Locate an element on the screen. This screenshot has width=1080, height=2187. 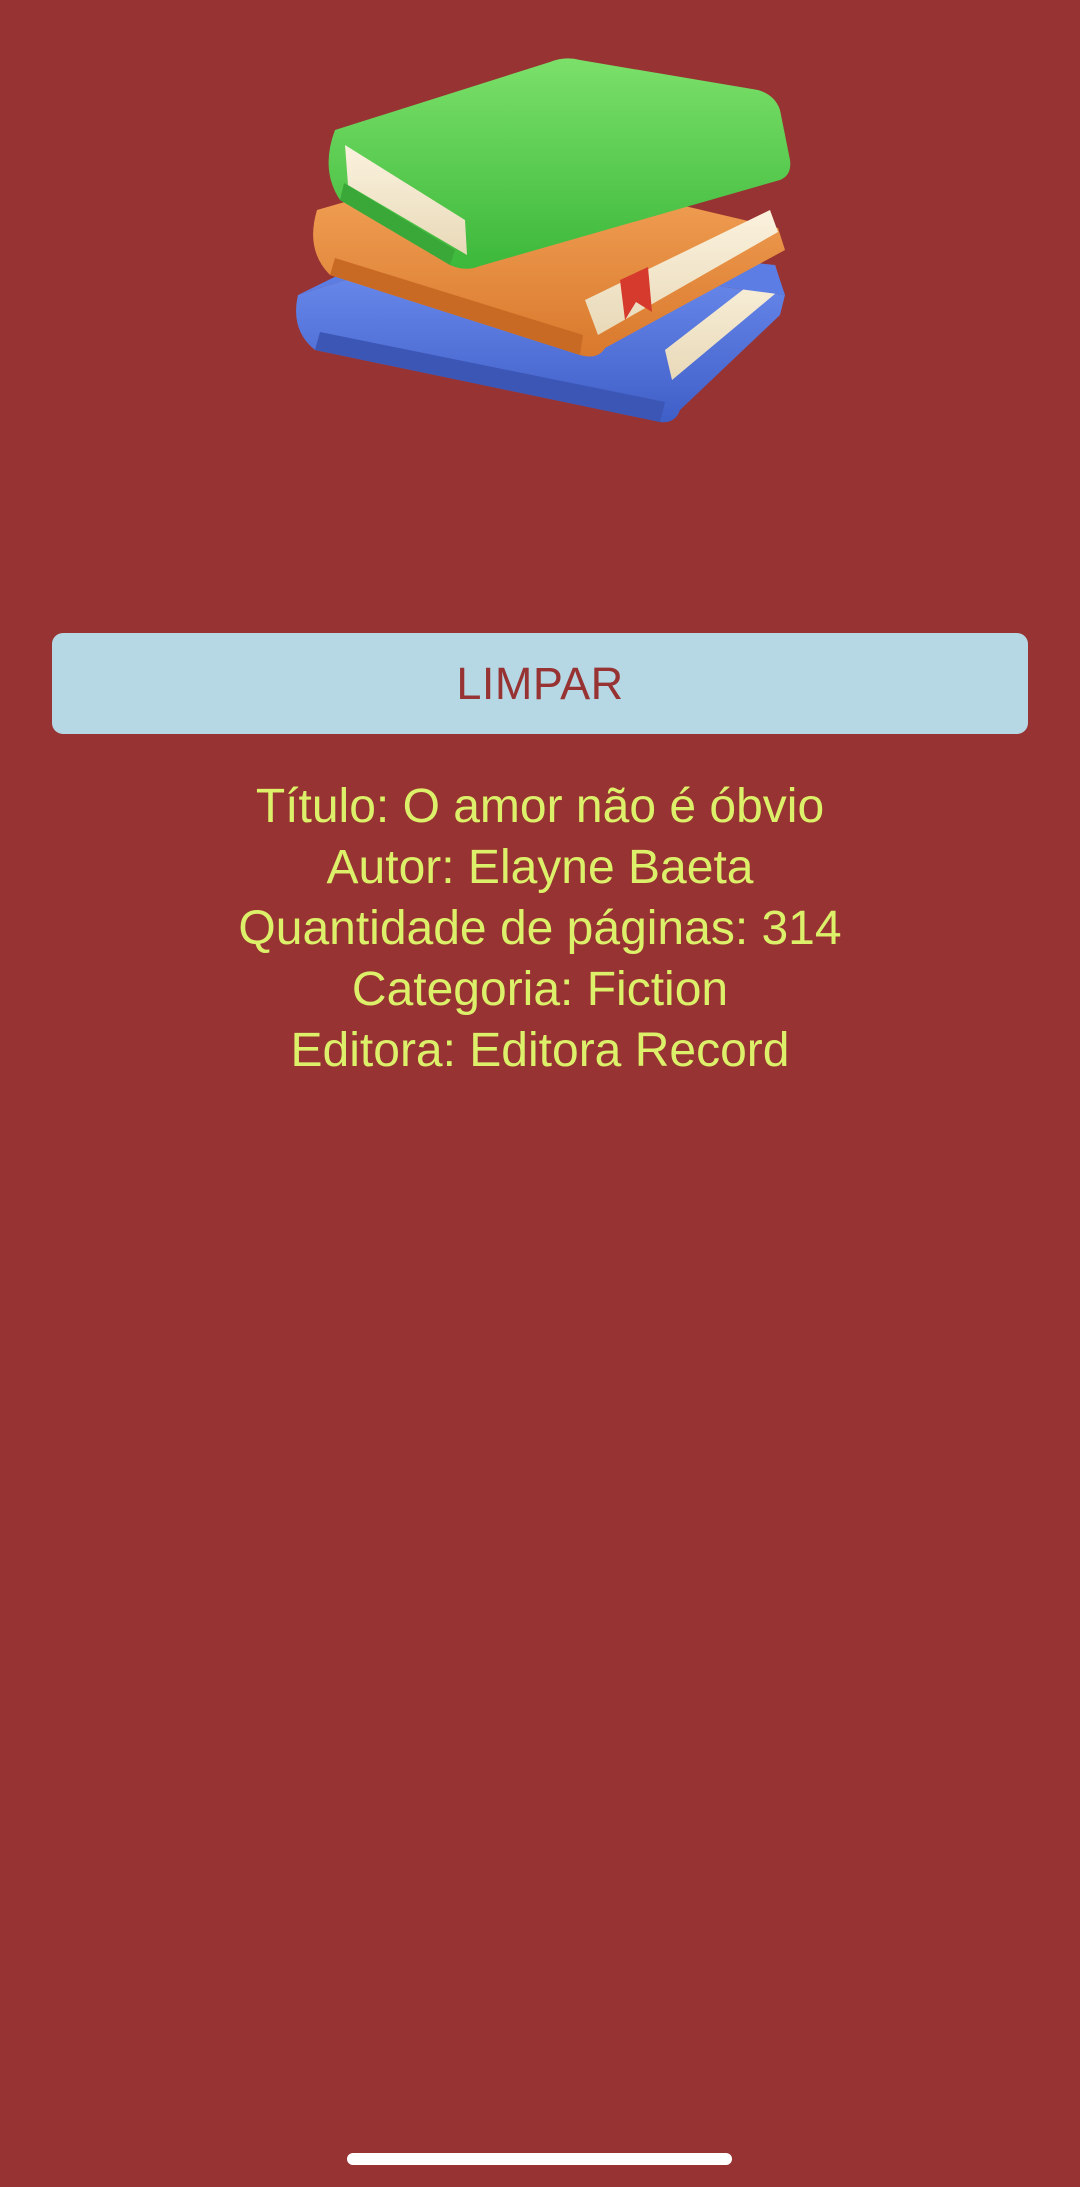
books-stack-icon is located at coordinates (540, 240).